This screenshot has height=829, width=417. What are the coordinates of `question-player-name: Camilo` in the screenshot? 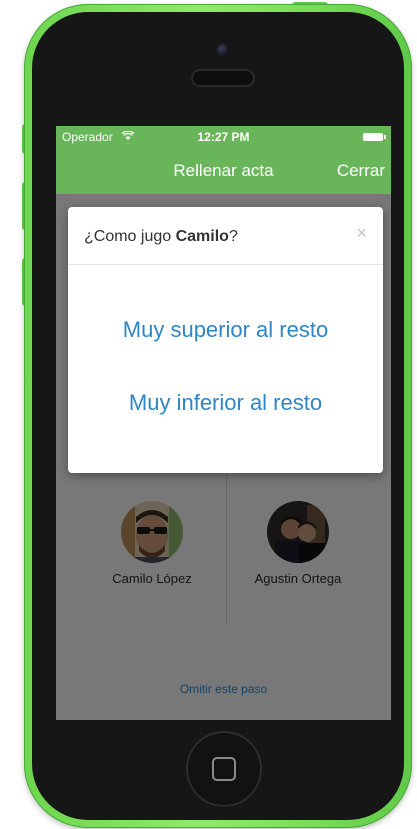 It's located at (202, 236).